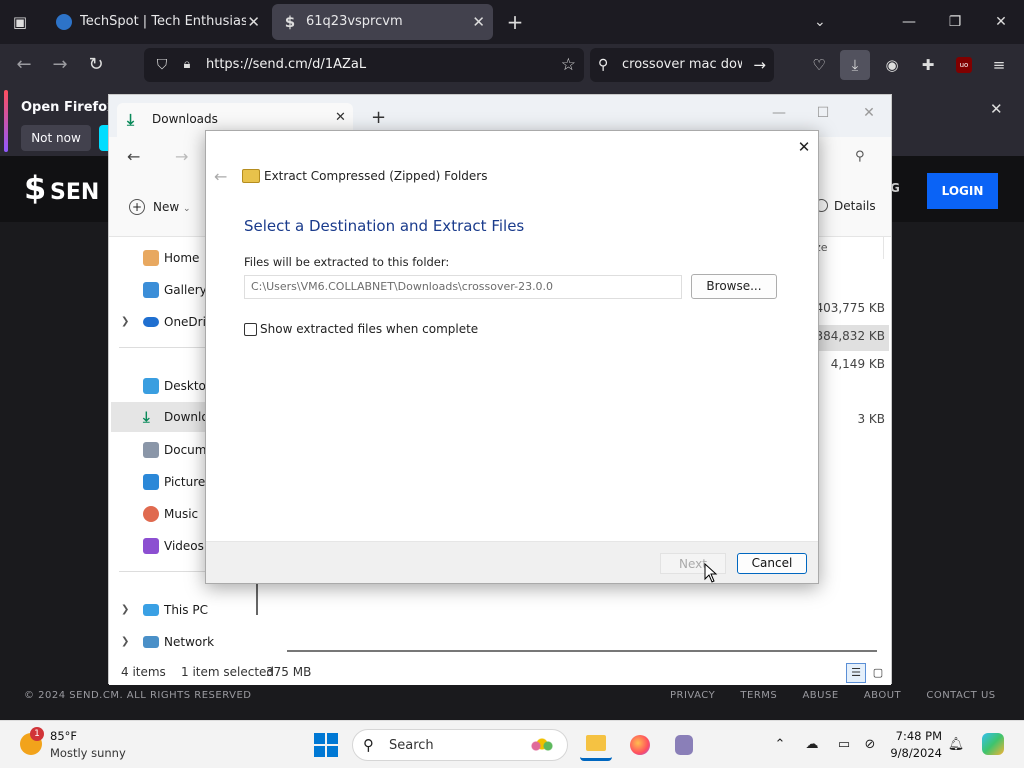  What do you see at coordinates (151, 450) in the screenshot?
I see `documents-icon` at bounding box center [151, 450].